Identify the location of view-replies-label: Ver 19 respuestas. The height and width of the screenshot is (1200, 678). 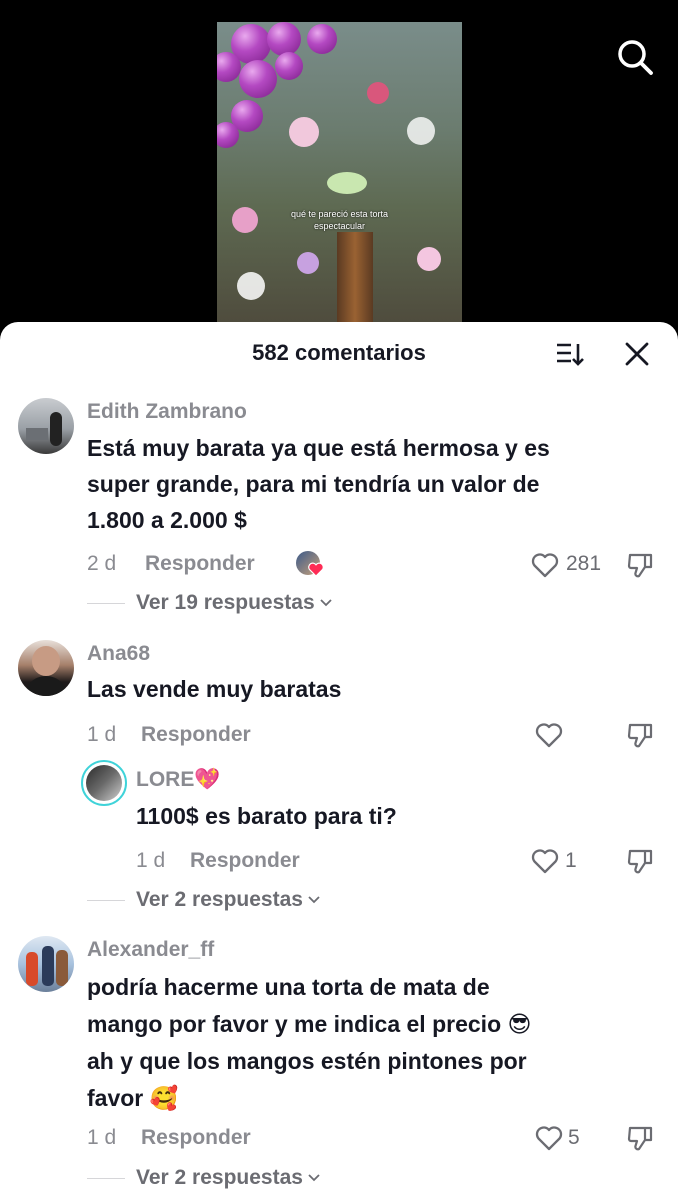
(225, 602).